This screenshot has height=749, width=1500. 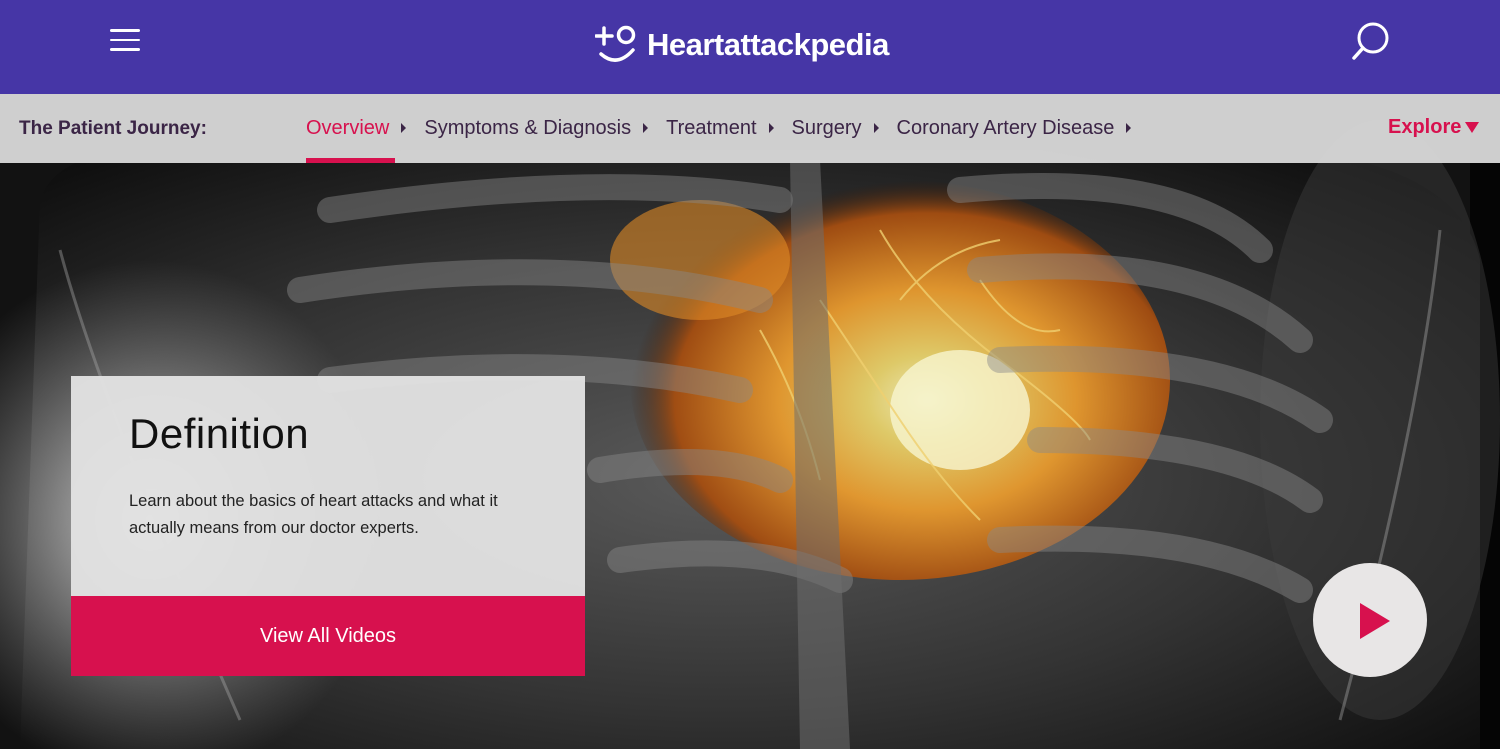 I want to click on plus-smile-logo-icon, so click(x=615, y=43).